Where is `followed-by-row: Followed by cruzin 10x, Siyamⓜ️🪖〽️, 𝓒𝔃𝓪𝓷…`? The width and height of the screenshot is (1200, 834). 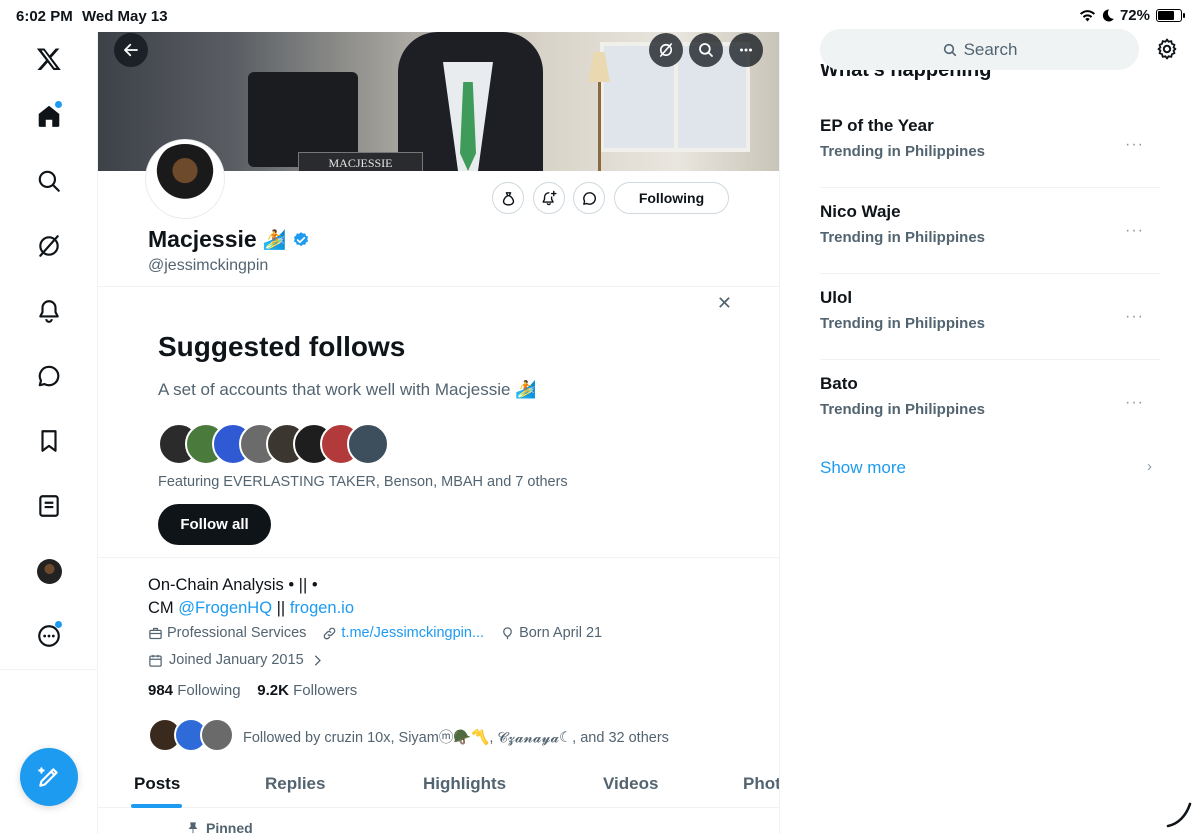
followed-by-row: Followed by cruzin 10x, Siyamⓜ️🪖〽️, 𝓒𝔃𝓪𝓷… is located at coordinates (448, 736).